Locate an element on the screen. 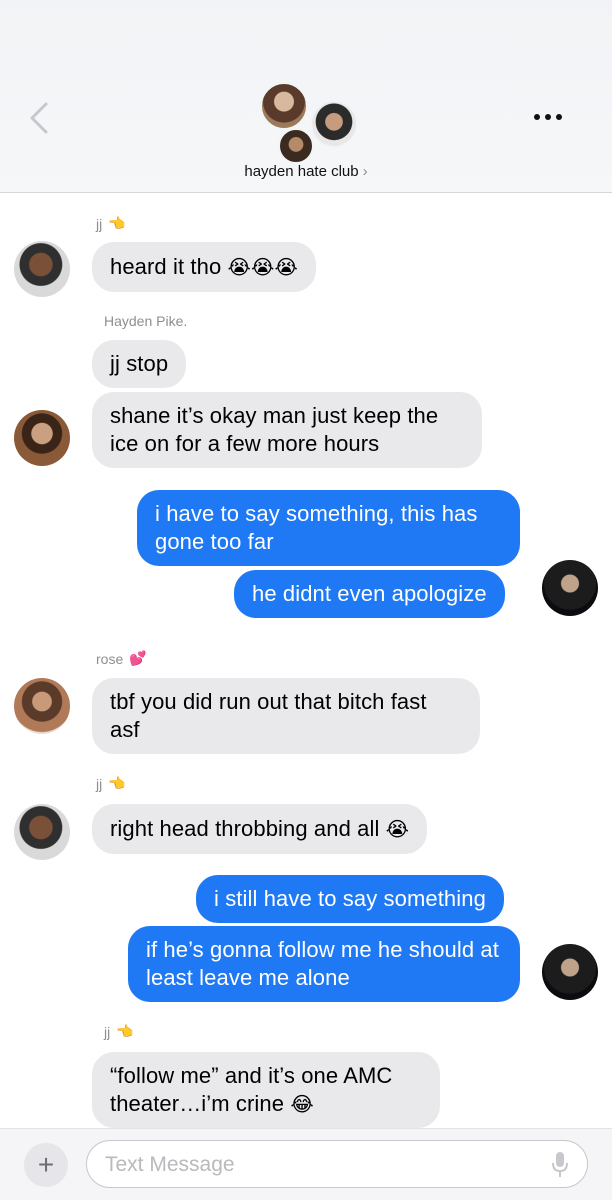 Image resolution: width=612 pixels, height=1200 pixels. sender-label: rose 💕 is located at coordinates (121, 659).